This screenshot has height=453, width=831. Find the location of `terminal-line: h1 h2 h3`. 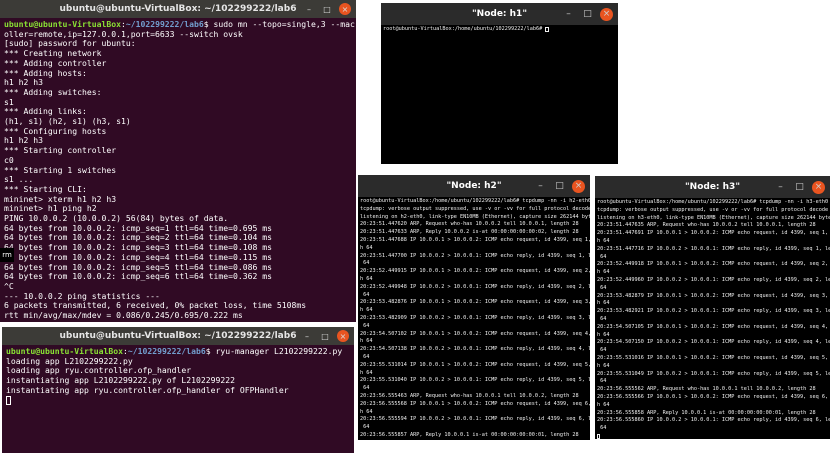

terminal-line: h1 h2 h3 is located at coordinates (180, 141).